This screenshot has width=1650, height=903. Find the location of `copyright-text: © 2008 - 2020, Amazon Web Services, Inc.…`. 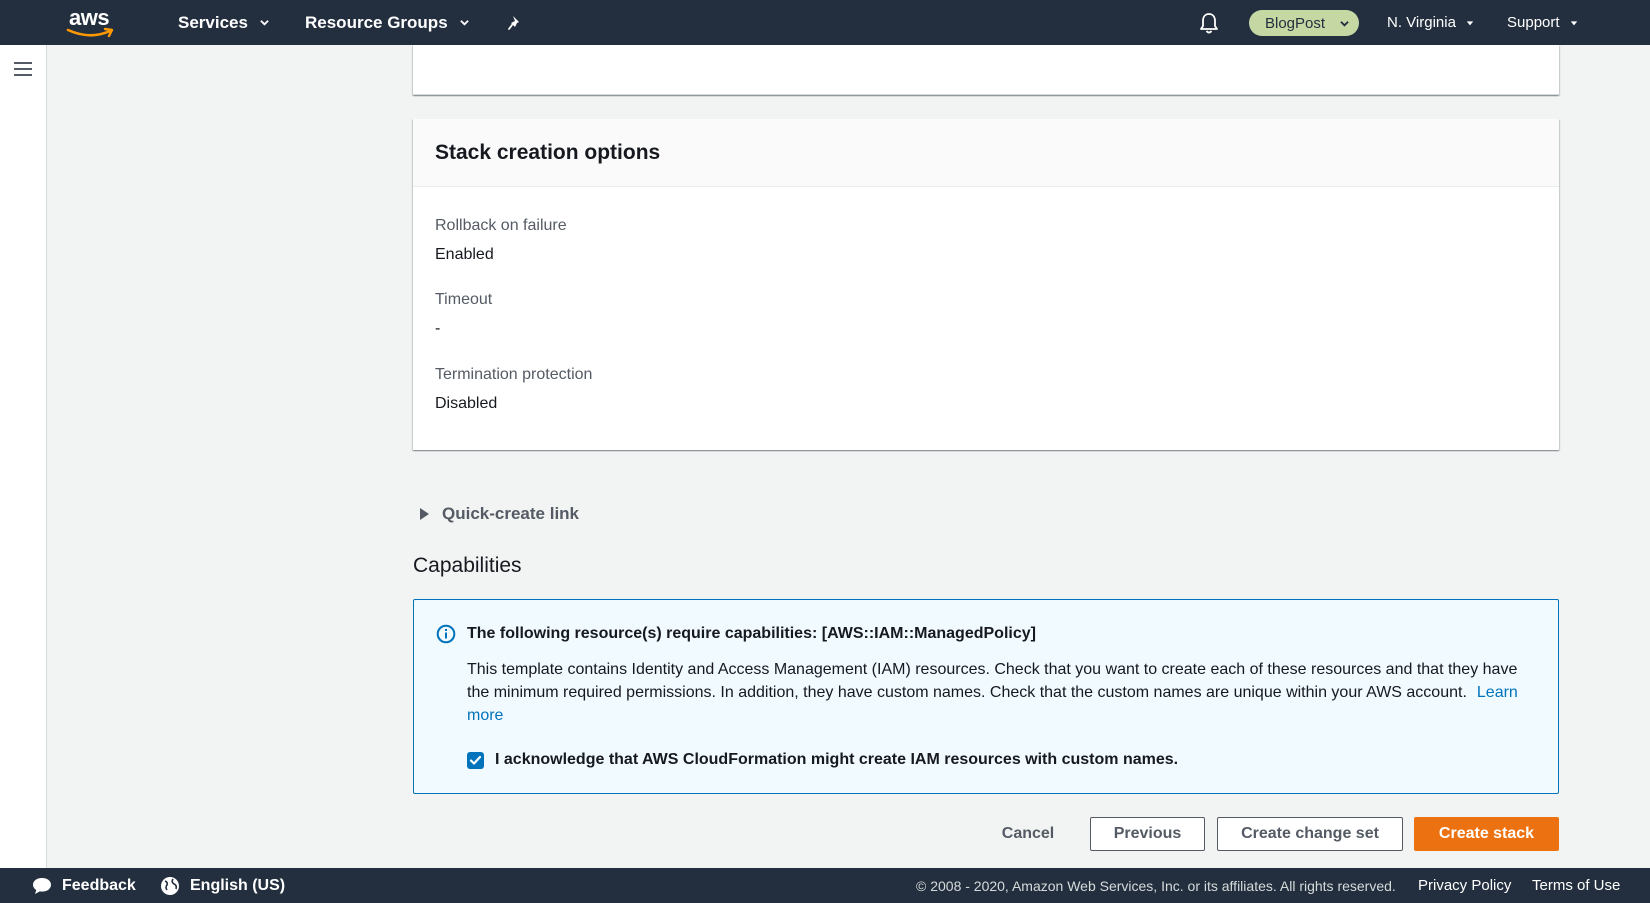

copyright-text: © 2008 - 2020, Amazon Web Services, Inc.… is located at coordinates (1156, 885).